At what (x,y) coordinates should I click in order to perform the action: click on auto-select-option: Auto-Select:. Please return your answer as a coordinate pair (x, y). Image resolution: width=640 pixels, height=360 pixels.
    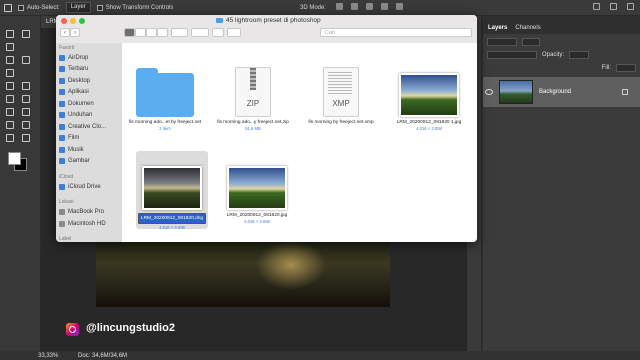
    Looking at the image, I should click on (39, 7).